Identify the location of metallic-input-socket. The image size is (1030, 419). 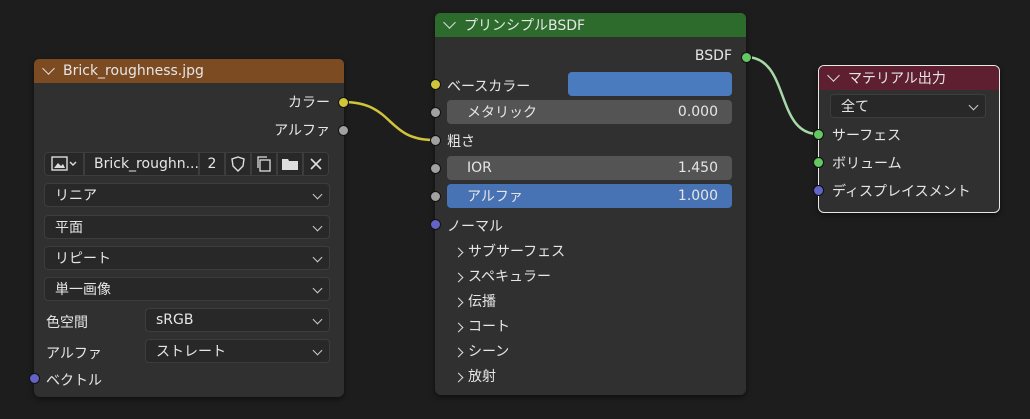
(435, 112).